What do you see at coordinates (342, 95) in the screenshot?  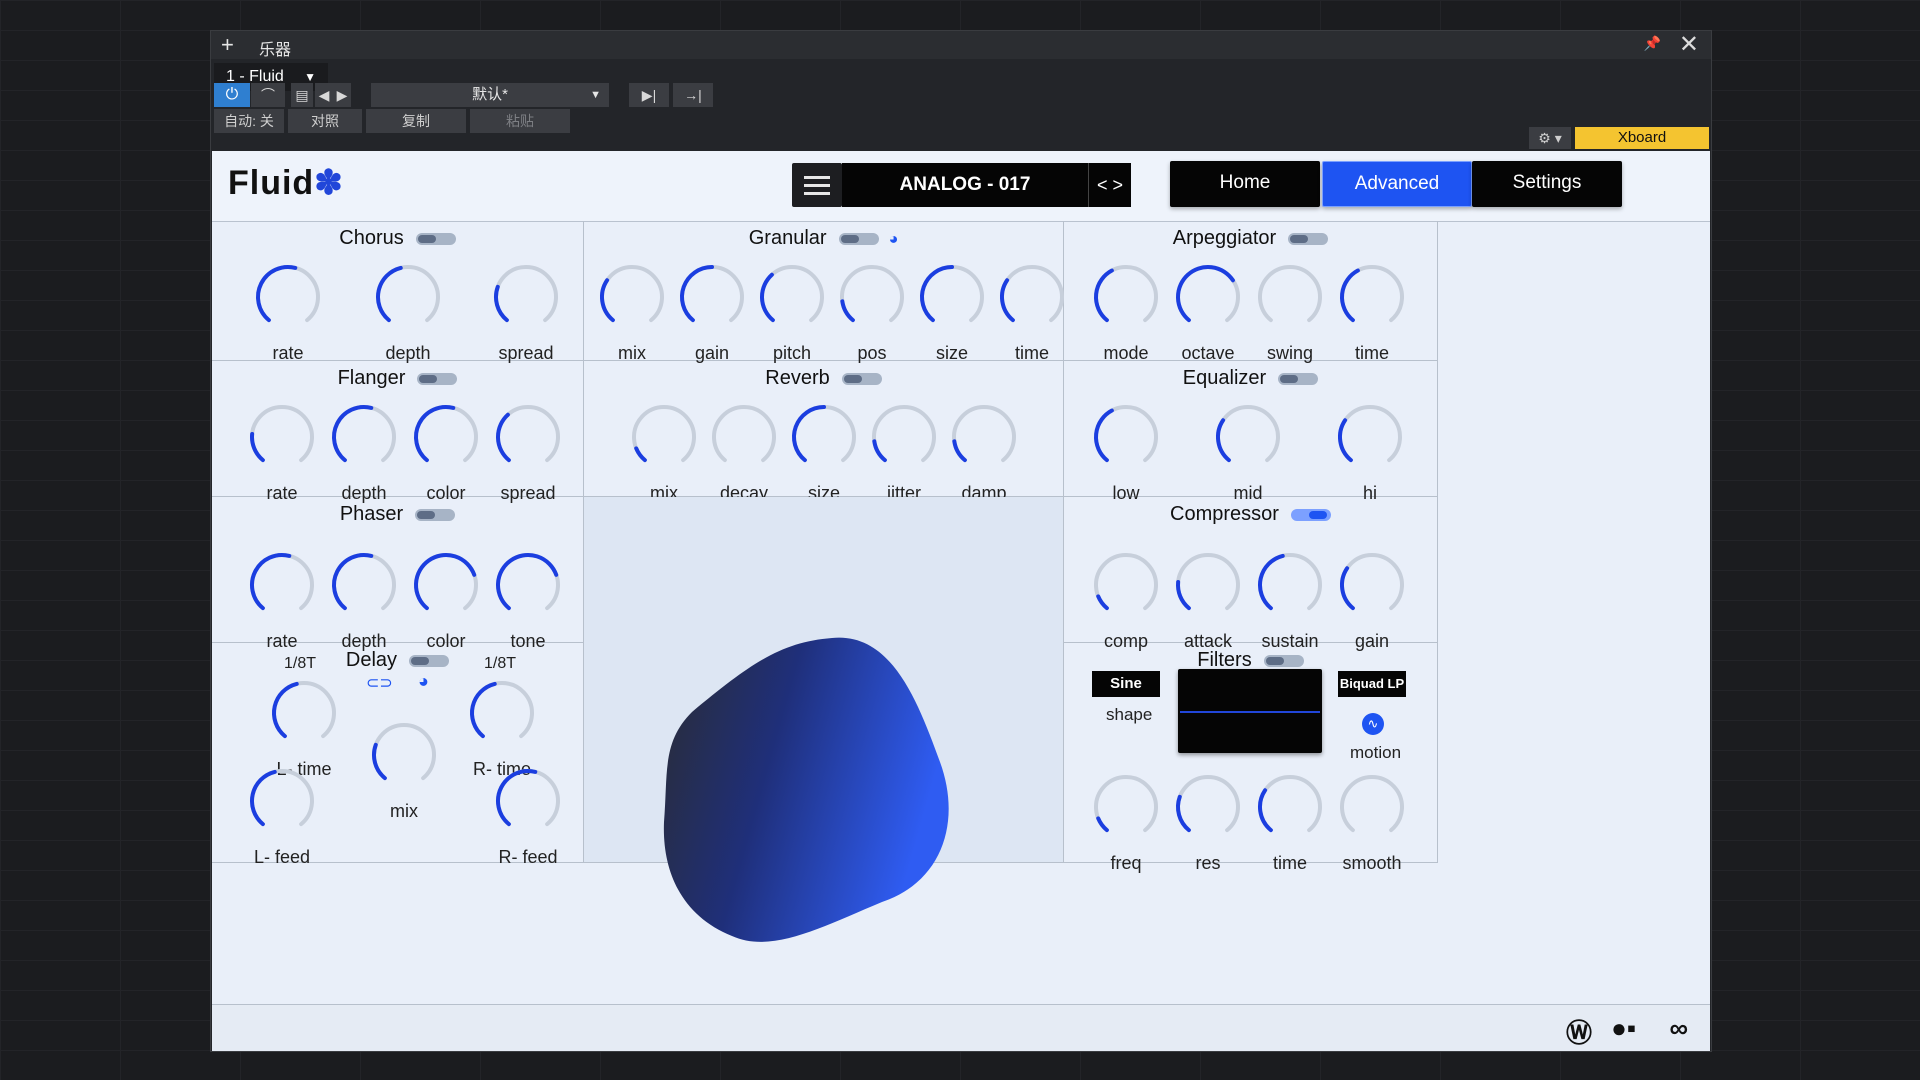 I see `next-preset-icon: ▶` at bounding box center [342, 95].